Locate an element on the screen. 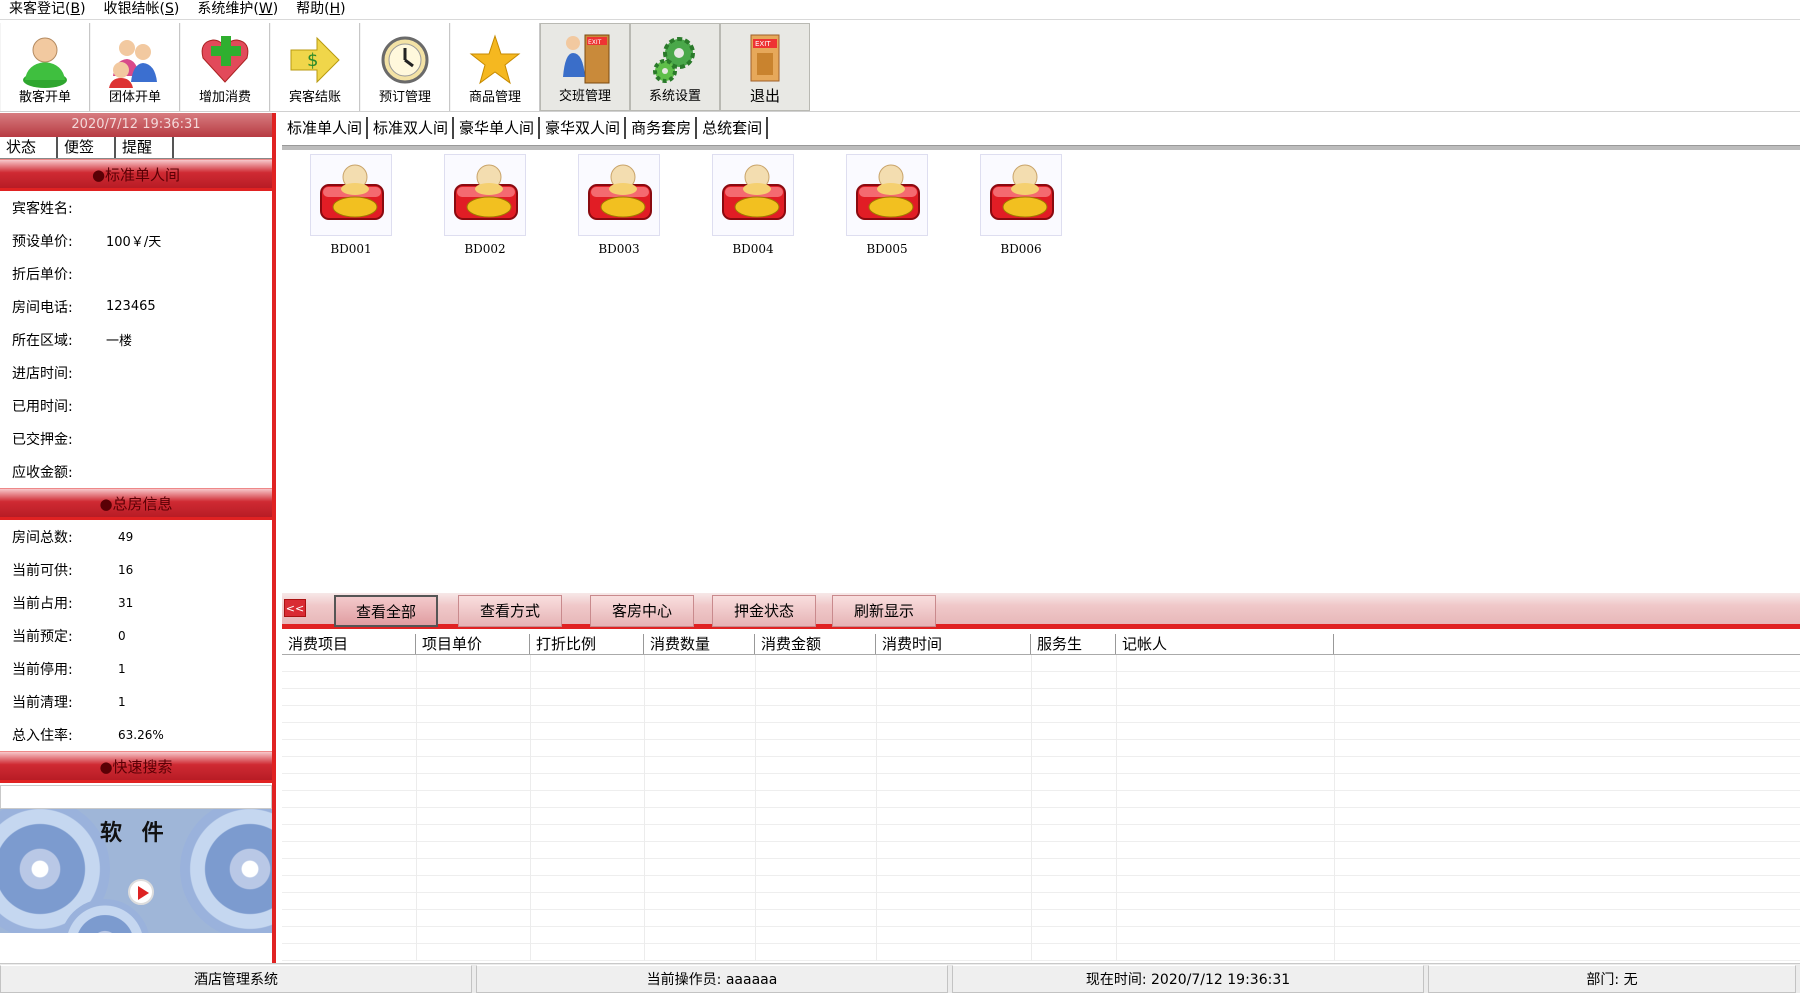 This screenshot has width=1800, height=993. info-row: 进店时间: is located at coordinates (136, 372).